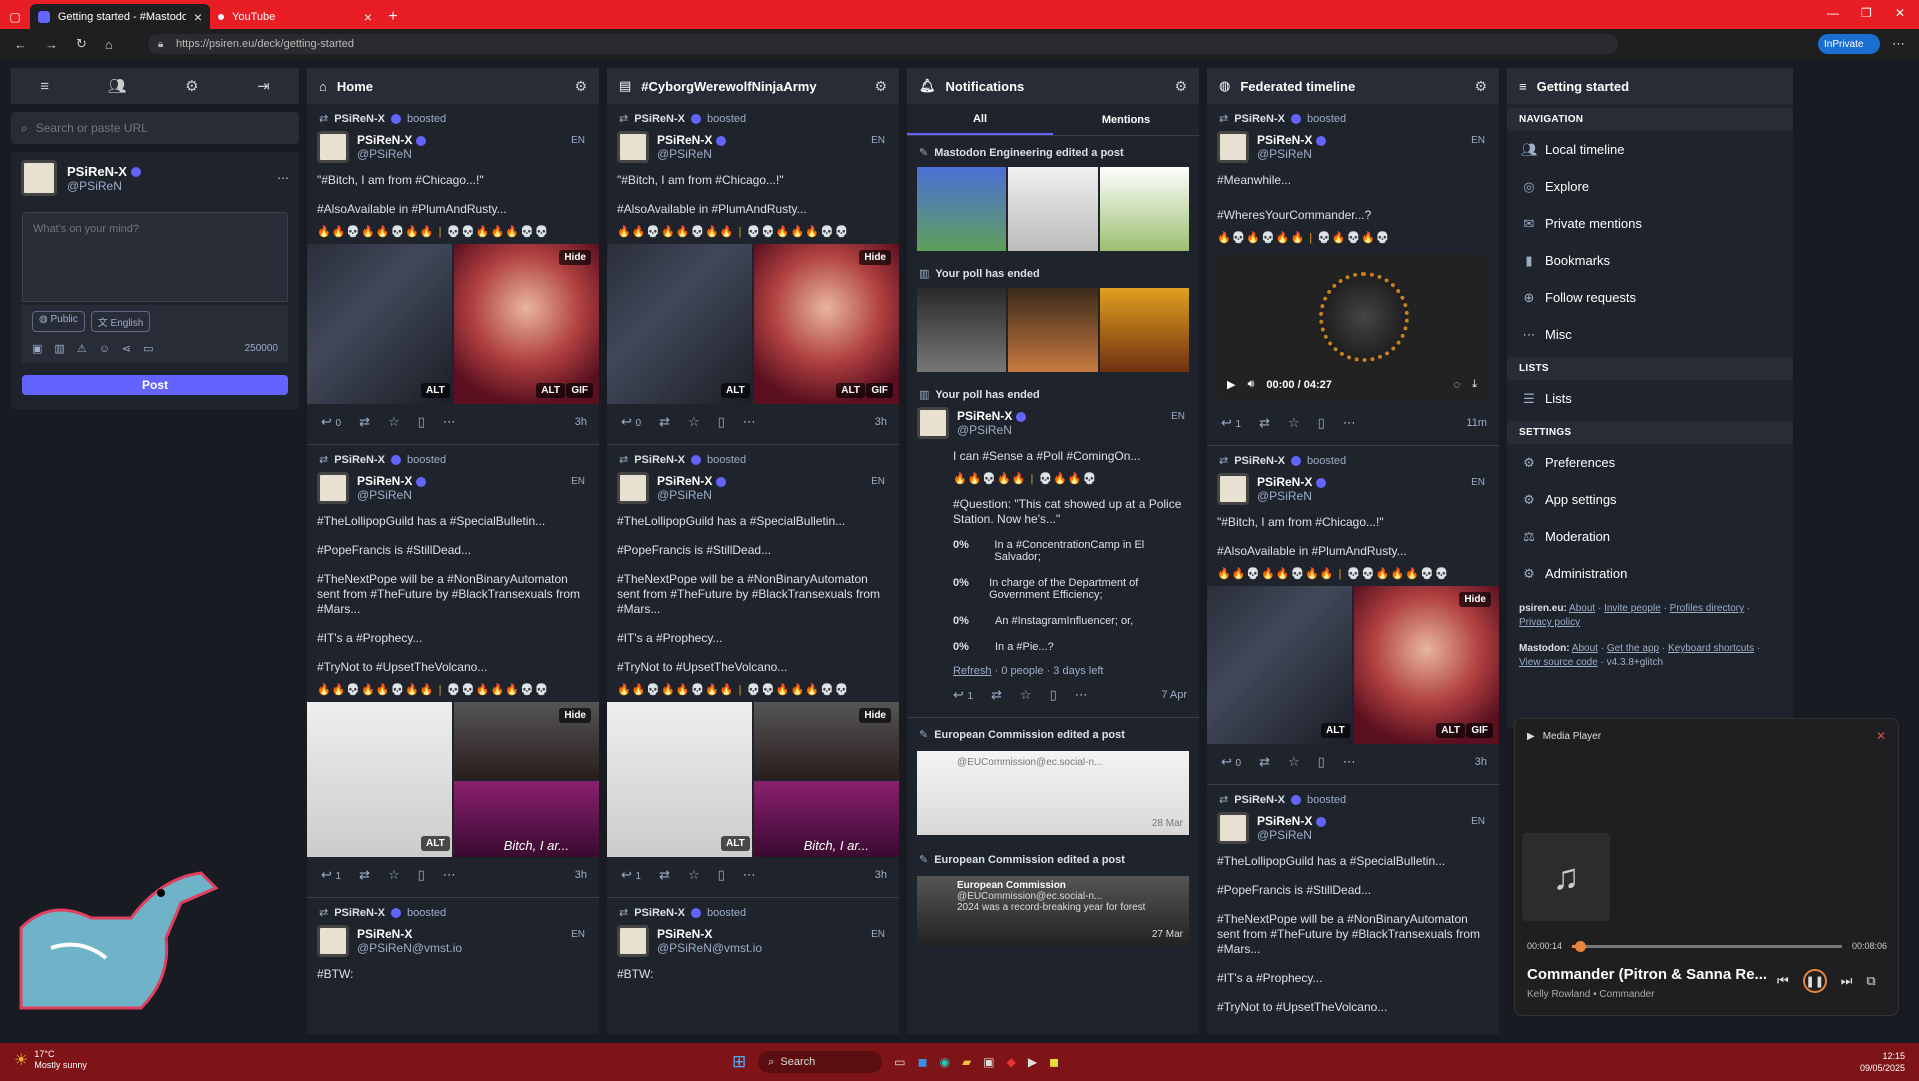 Image resolution: width=1919 pixels, height=1081 pixels. What do you see at coordinates (104, 171) in the screenshot?
I see `own-display-name: PSiReN-X` at bounding box center [104, 171].